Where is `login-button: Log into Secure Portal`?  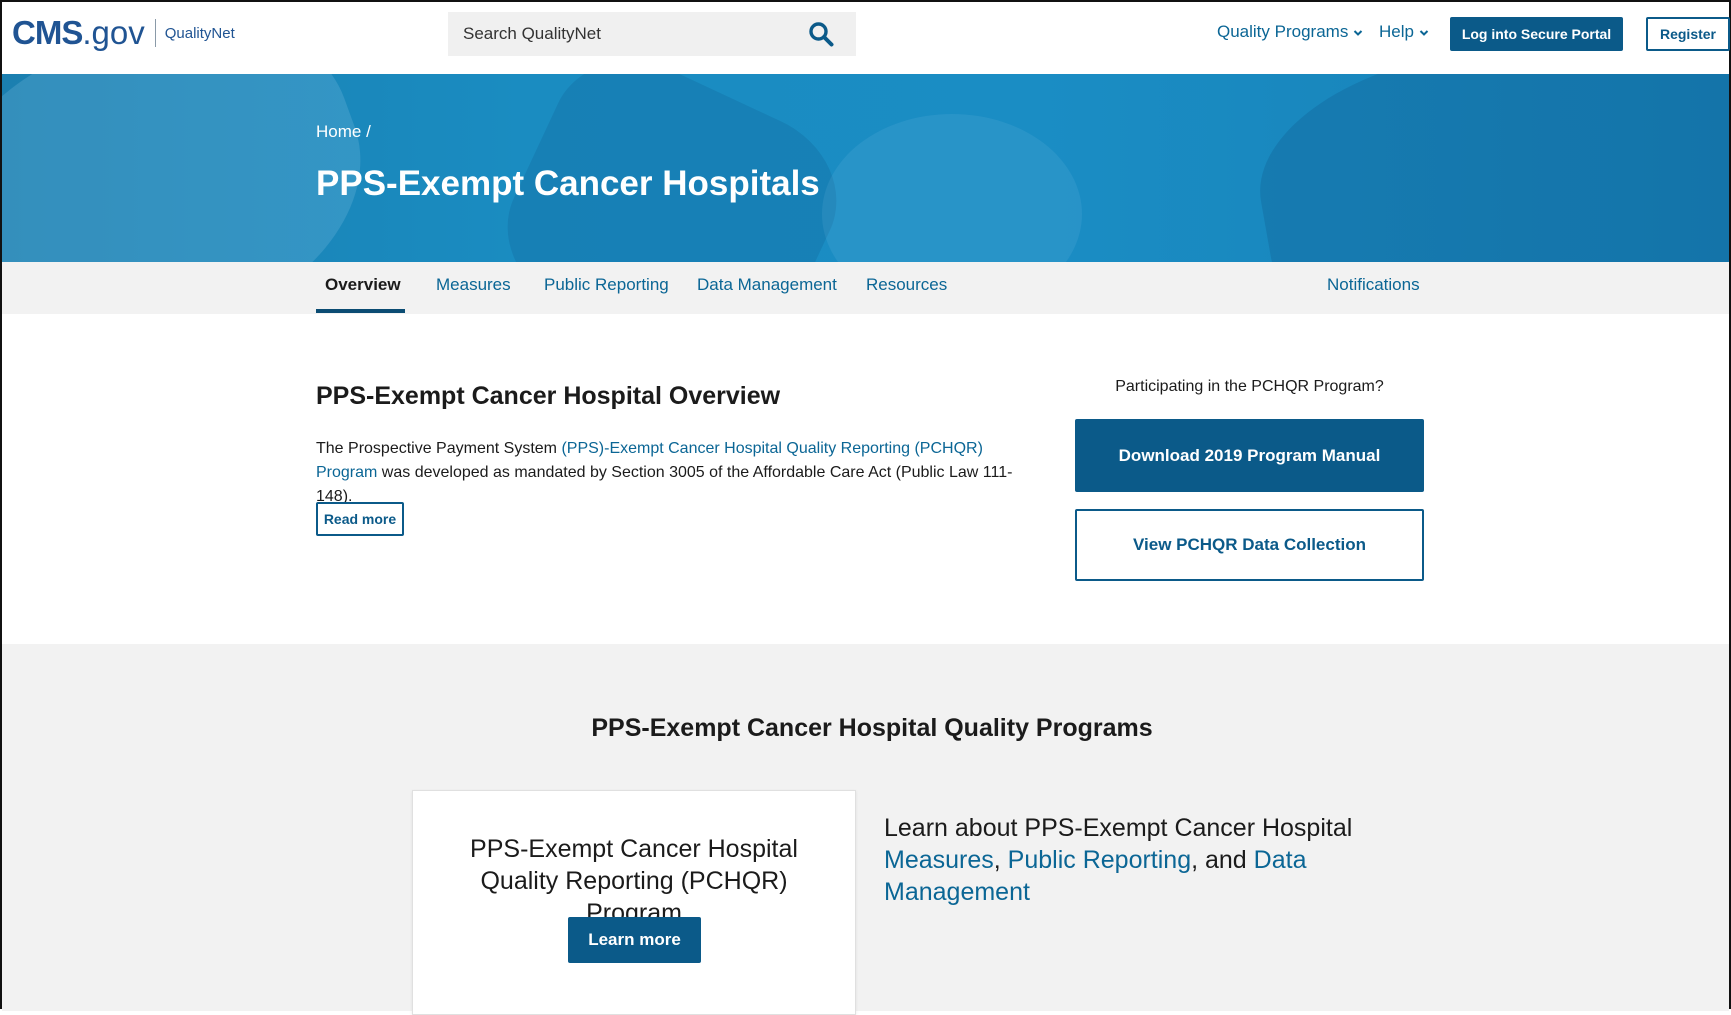 login-button: Log into Secure Portal is located at coordinates (1536, 34).